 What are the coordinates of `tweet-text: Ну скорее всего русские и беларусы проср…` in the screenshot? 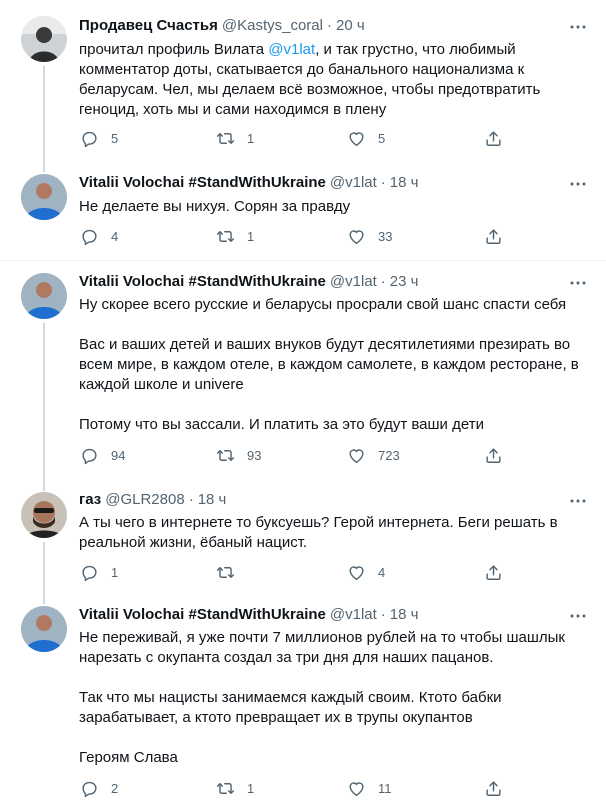 It's located at (329, 365).